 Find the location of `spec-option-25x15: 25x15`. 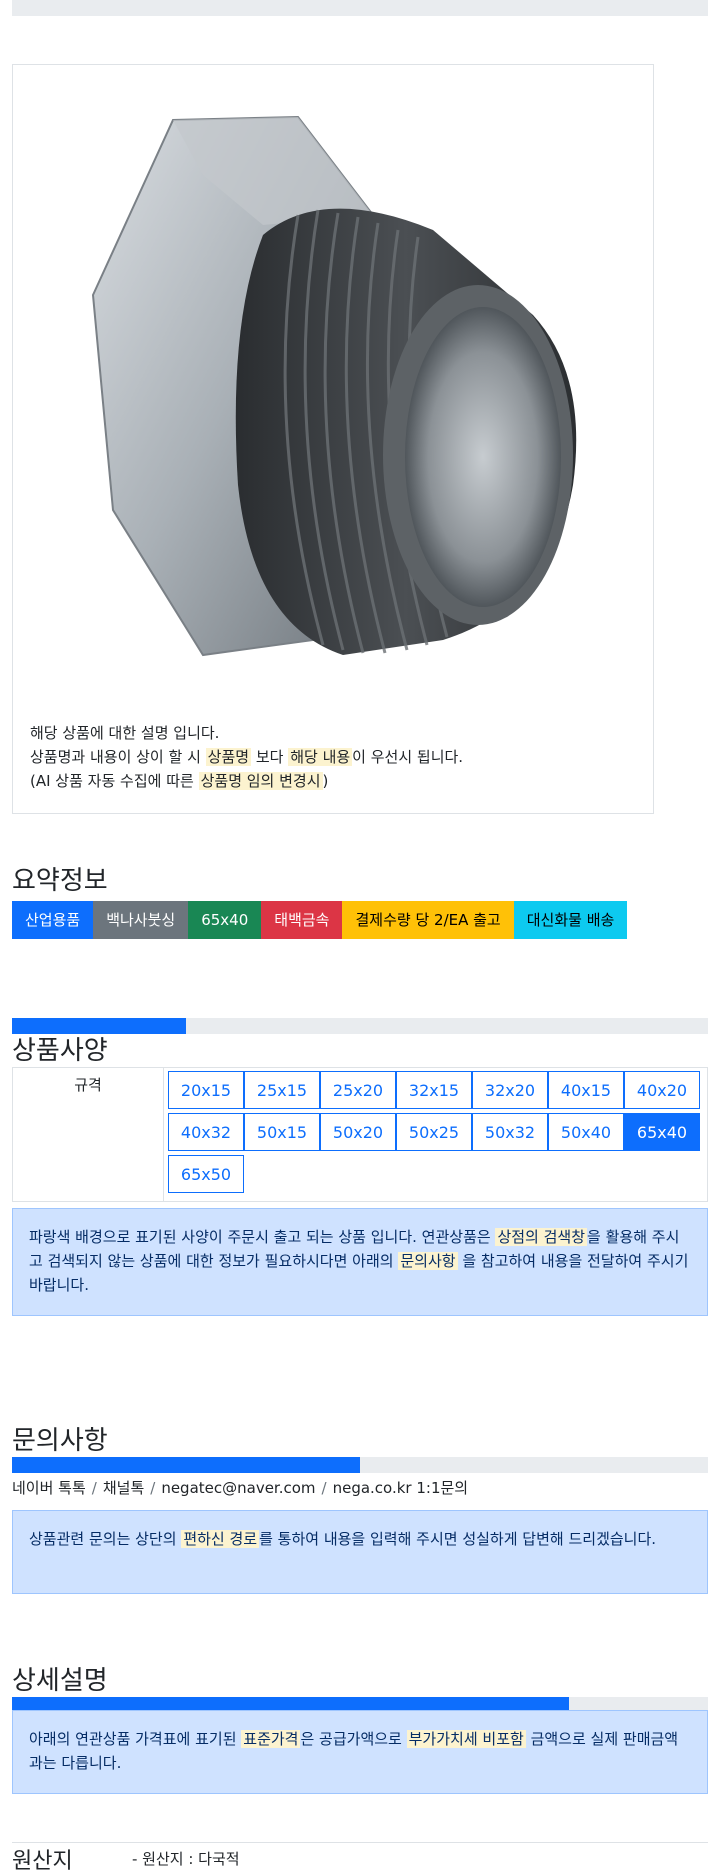

spec-option-25x15: 25x15 is located at coordinates (282, 1090).